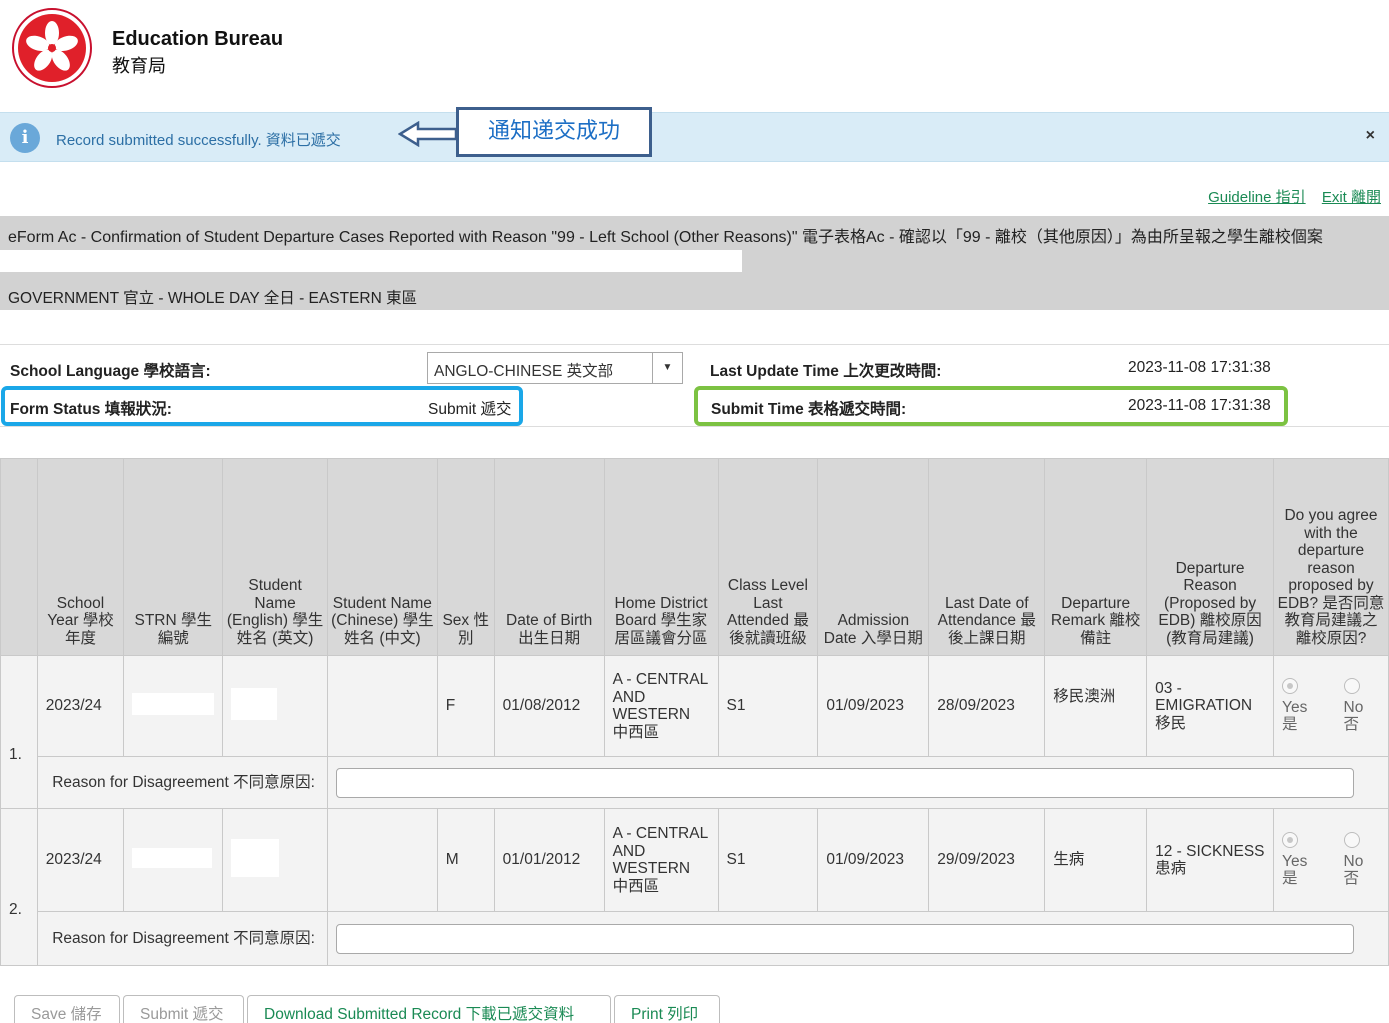 The image size is (1389, 1023). Describe the element at coordinates (768, 557) in the screenshot. I see `header-class-level: Class Level Last Attended 最後就讀班級` at that location.